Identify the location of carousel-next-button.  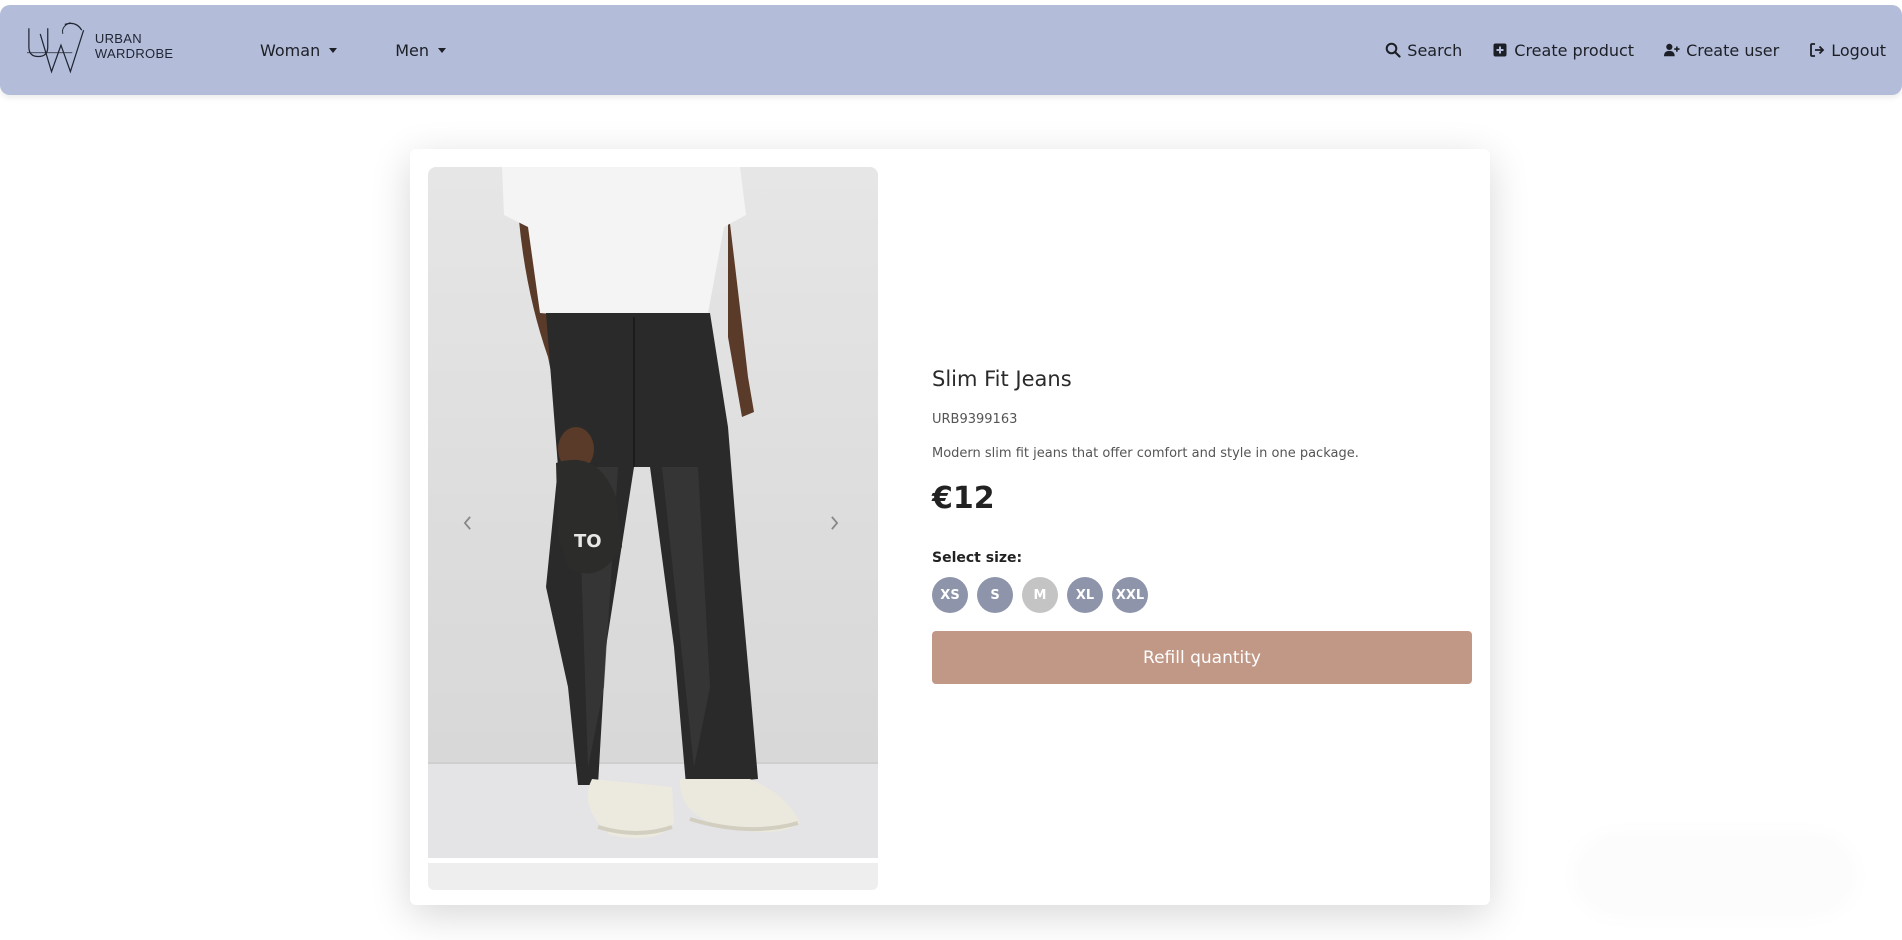
(837, 526).